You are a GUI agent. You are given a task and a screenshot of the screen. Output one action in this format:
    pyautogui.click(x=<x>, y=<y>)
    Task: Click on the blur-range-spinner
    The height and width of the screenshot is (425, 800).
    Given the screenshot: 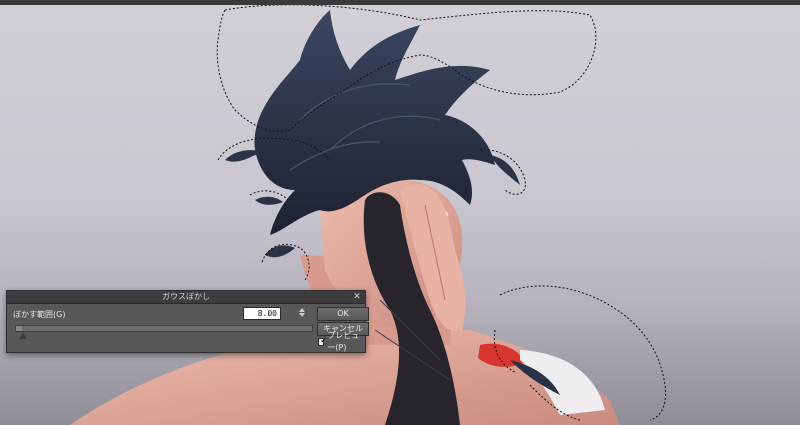 What is the action you would take?
    pyautogui.click(x=301, y=313)
    